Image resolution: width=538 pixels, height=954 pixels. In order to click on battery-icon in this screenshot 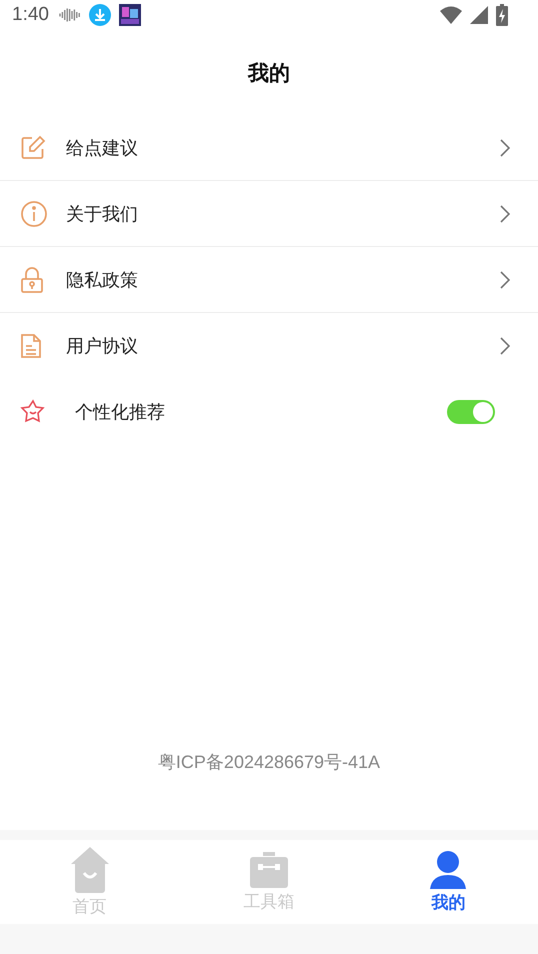, I will do `click(502, 15)`.